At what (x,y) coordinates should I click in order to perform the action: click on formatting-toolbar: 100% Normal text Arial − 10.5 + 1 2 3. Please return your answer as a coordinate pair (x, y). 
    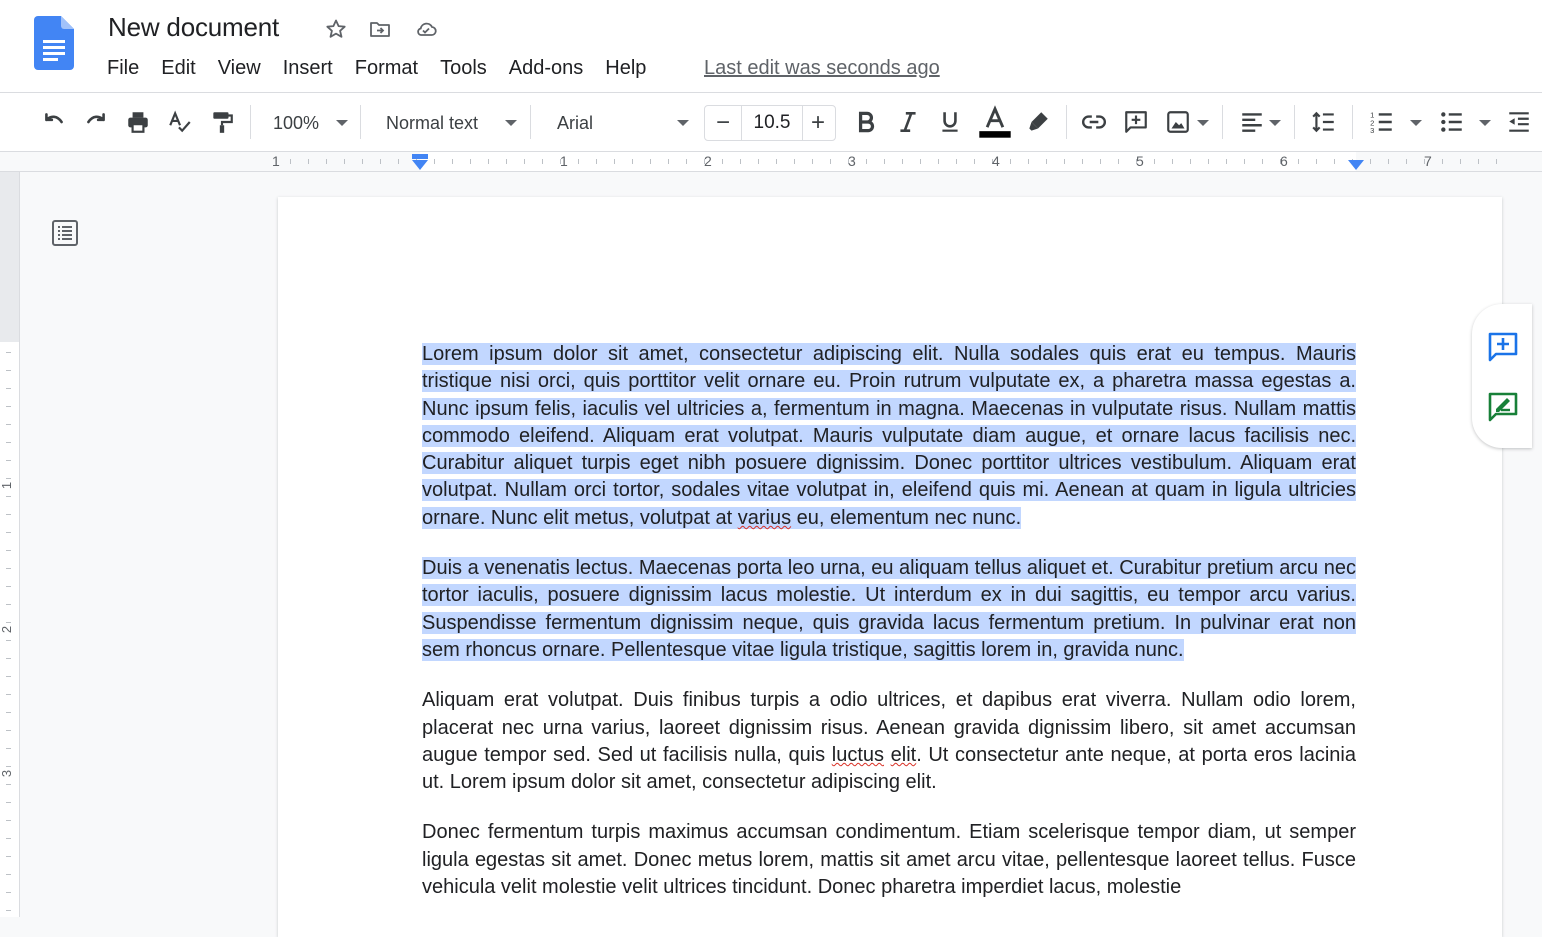
    Looking at the image, I should click on (771, 122).